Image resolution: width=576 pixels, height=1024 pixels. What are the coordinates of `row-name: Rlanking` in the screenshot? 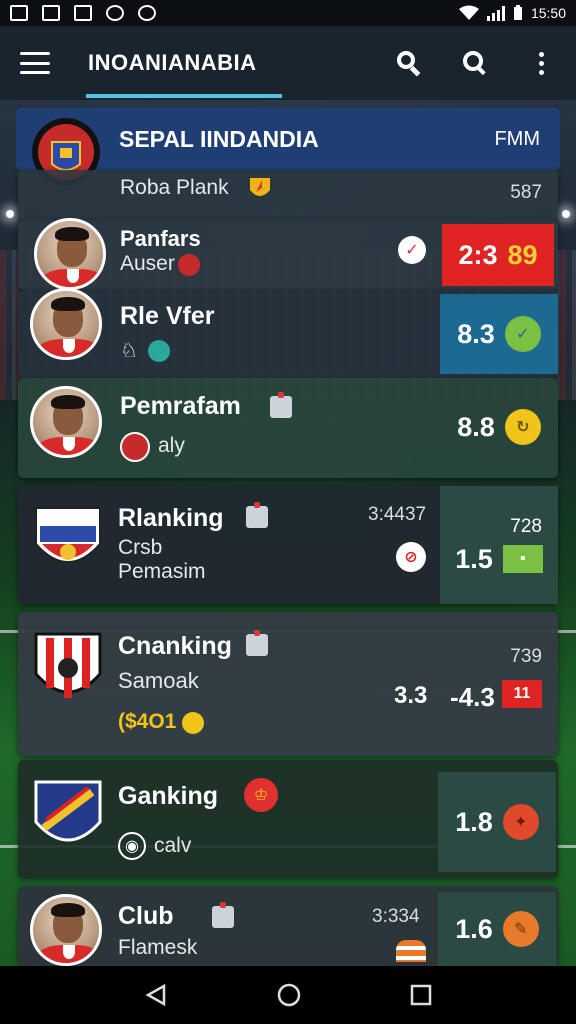 It's located at (171, 518).